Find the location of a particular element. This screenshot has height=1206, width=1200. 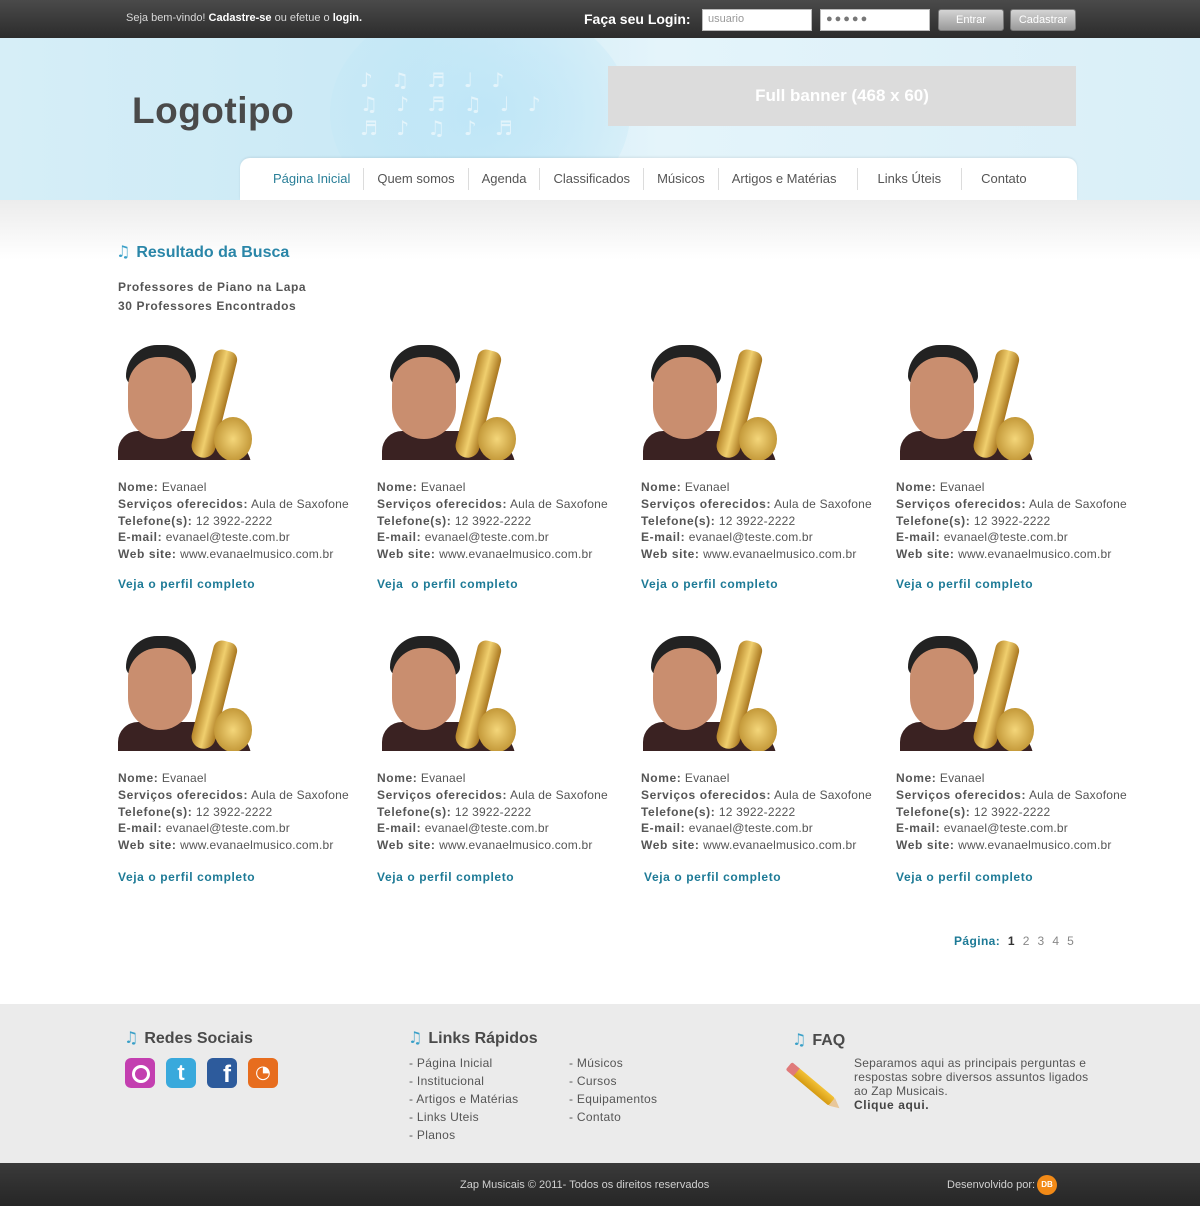

page-link: 4 is located at coordinates (1055, 941).